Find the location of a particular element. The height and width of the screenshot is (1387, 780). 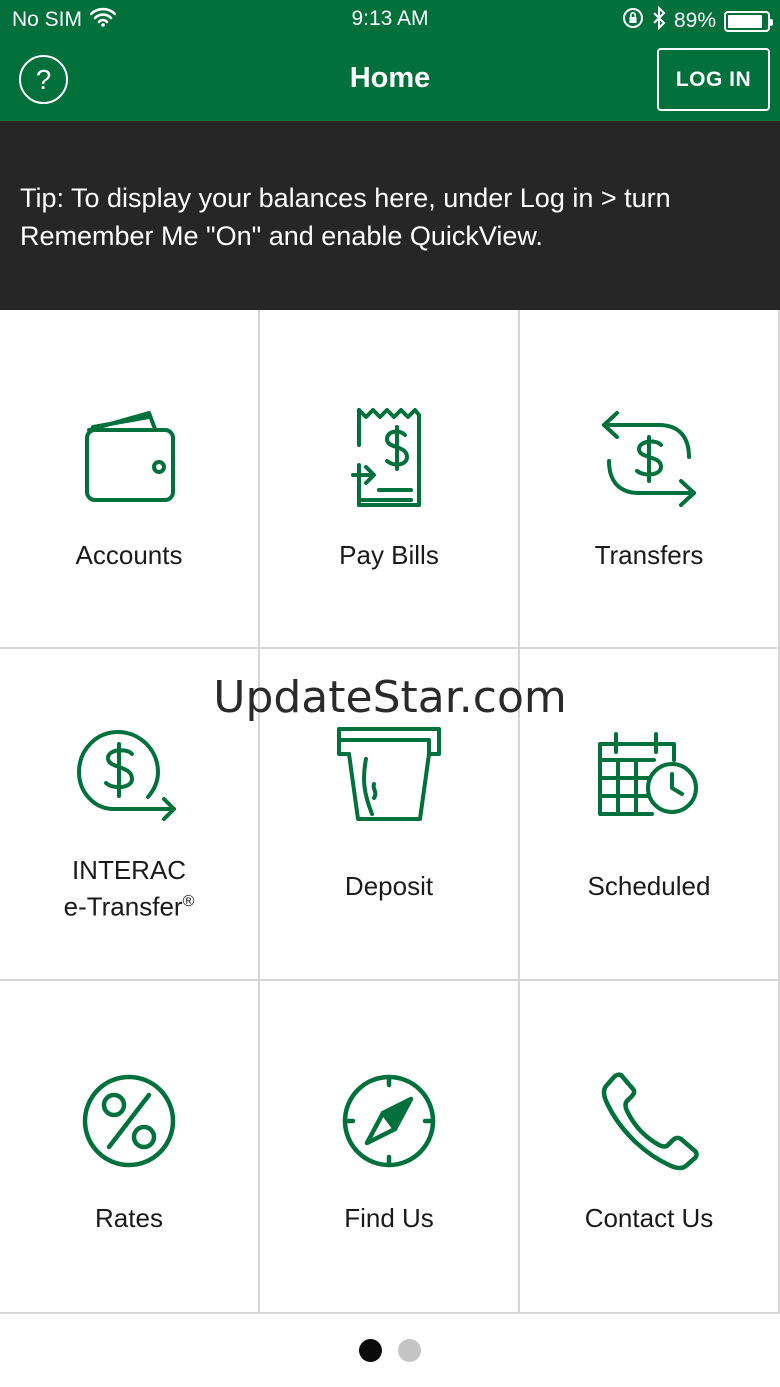

percent-icon is located at coordinates (129, 1123).